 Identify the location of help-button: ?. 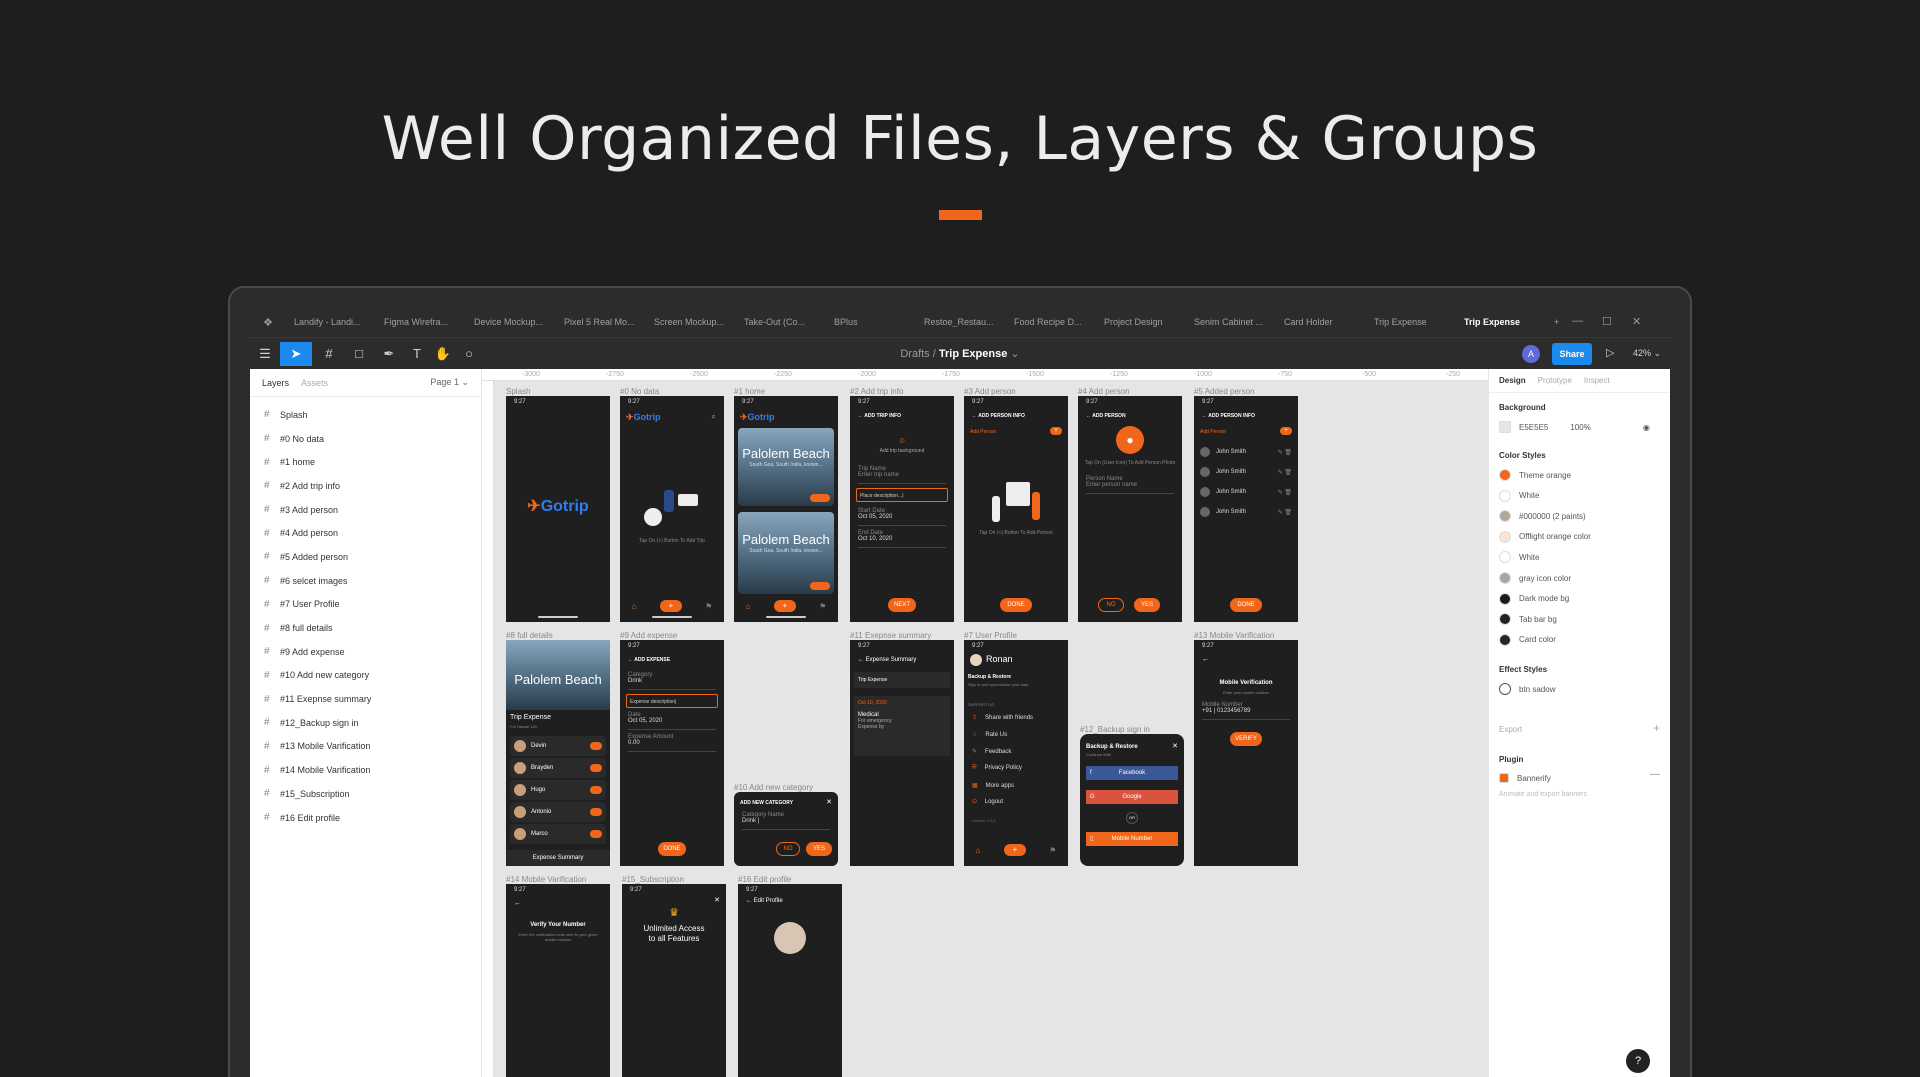
(1638, 1061).